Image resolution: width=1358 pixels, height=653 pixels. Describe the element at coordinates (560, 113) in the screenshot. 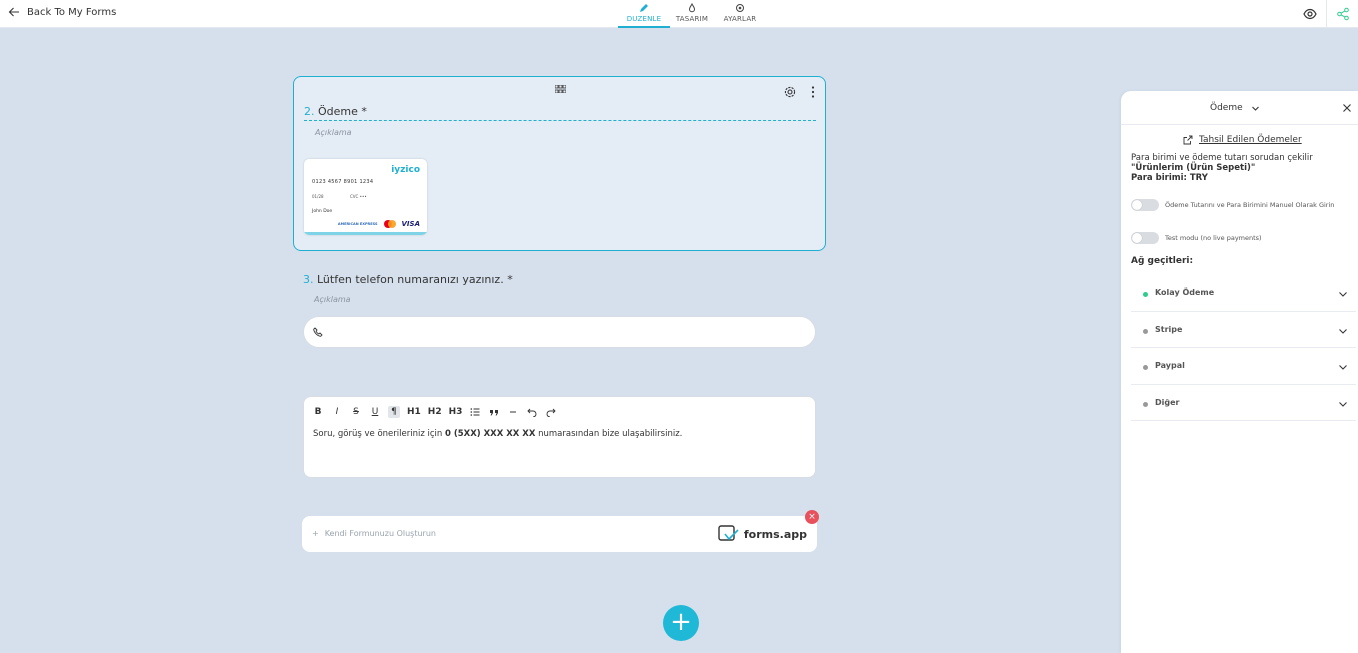

I see `question-title: 2. Ödeme *` at that location.